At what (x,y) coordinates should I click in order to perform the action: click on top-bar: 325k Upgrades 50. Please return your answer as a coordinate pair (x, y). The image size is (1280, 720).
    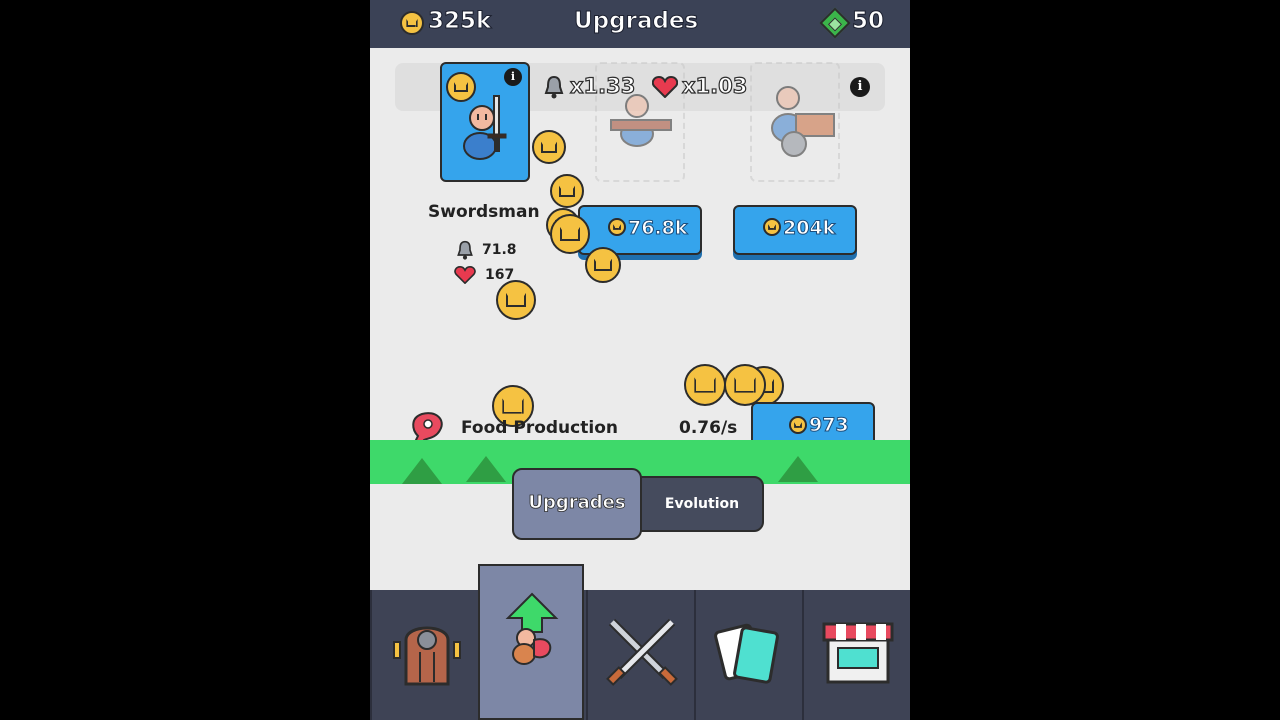
    Looking at the image, I should click on (640, 24).